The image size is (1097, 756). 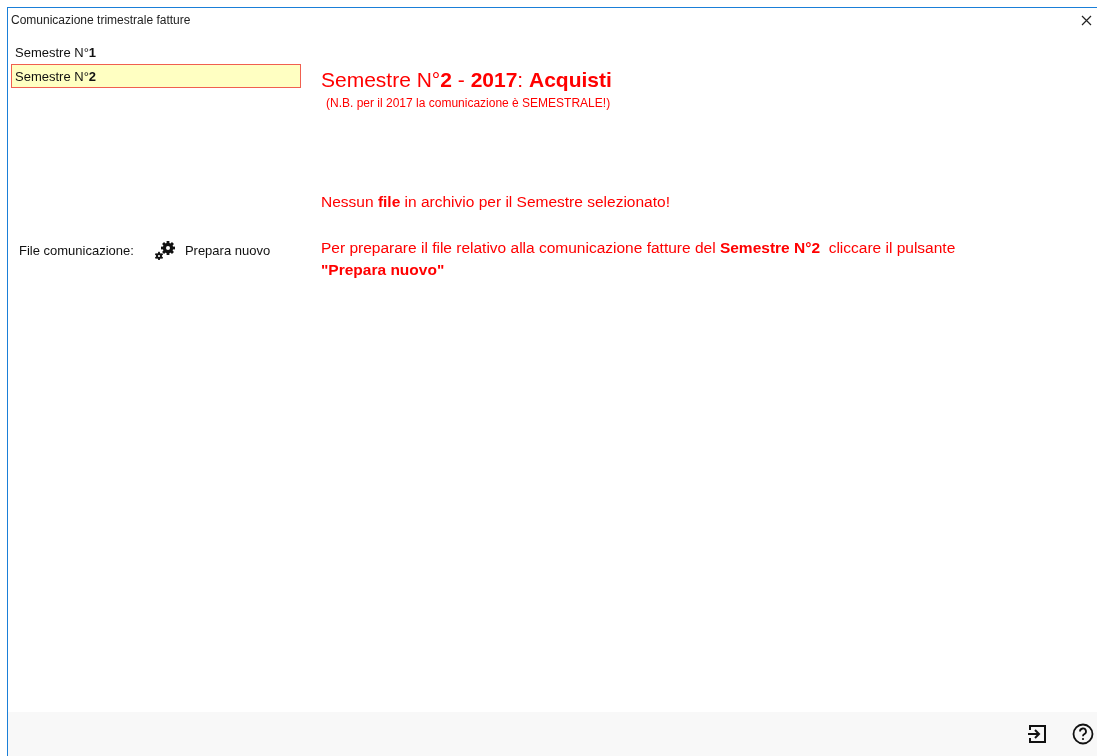 I want to click on window-title: Comunicazione trimestrale fatture, so click(x=101, y=20).